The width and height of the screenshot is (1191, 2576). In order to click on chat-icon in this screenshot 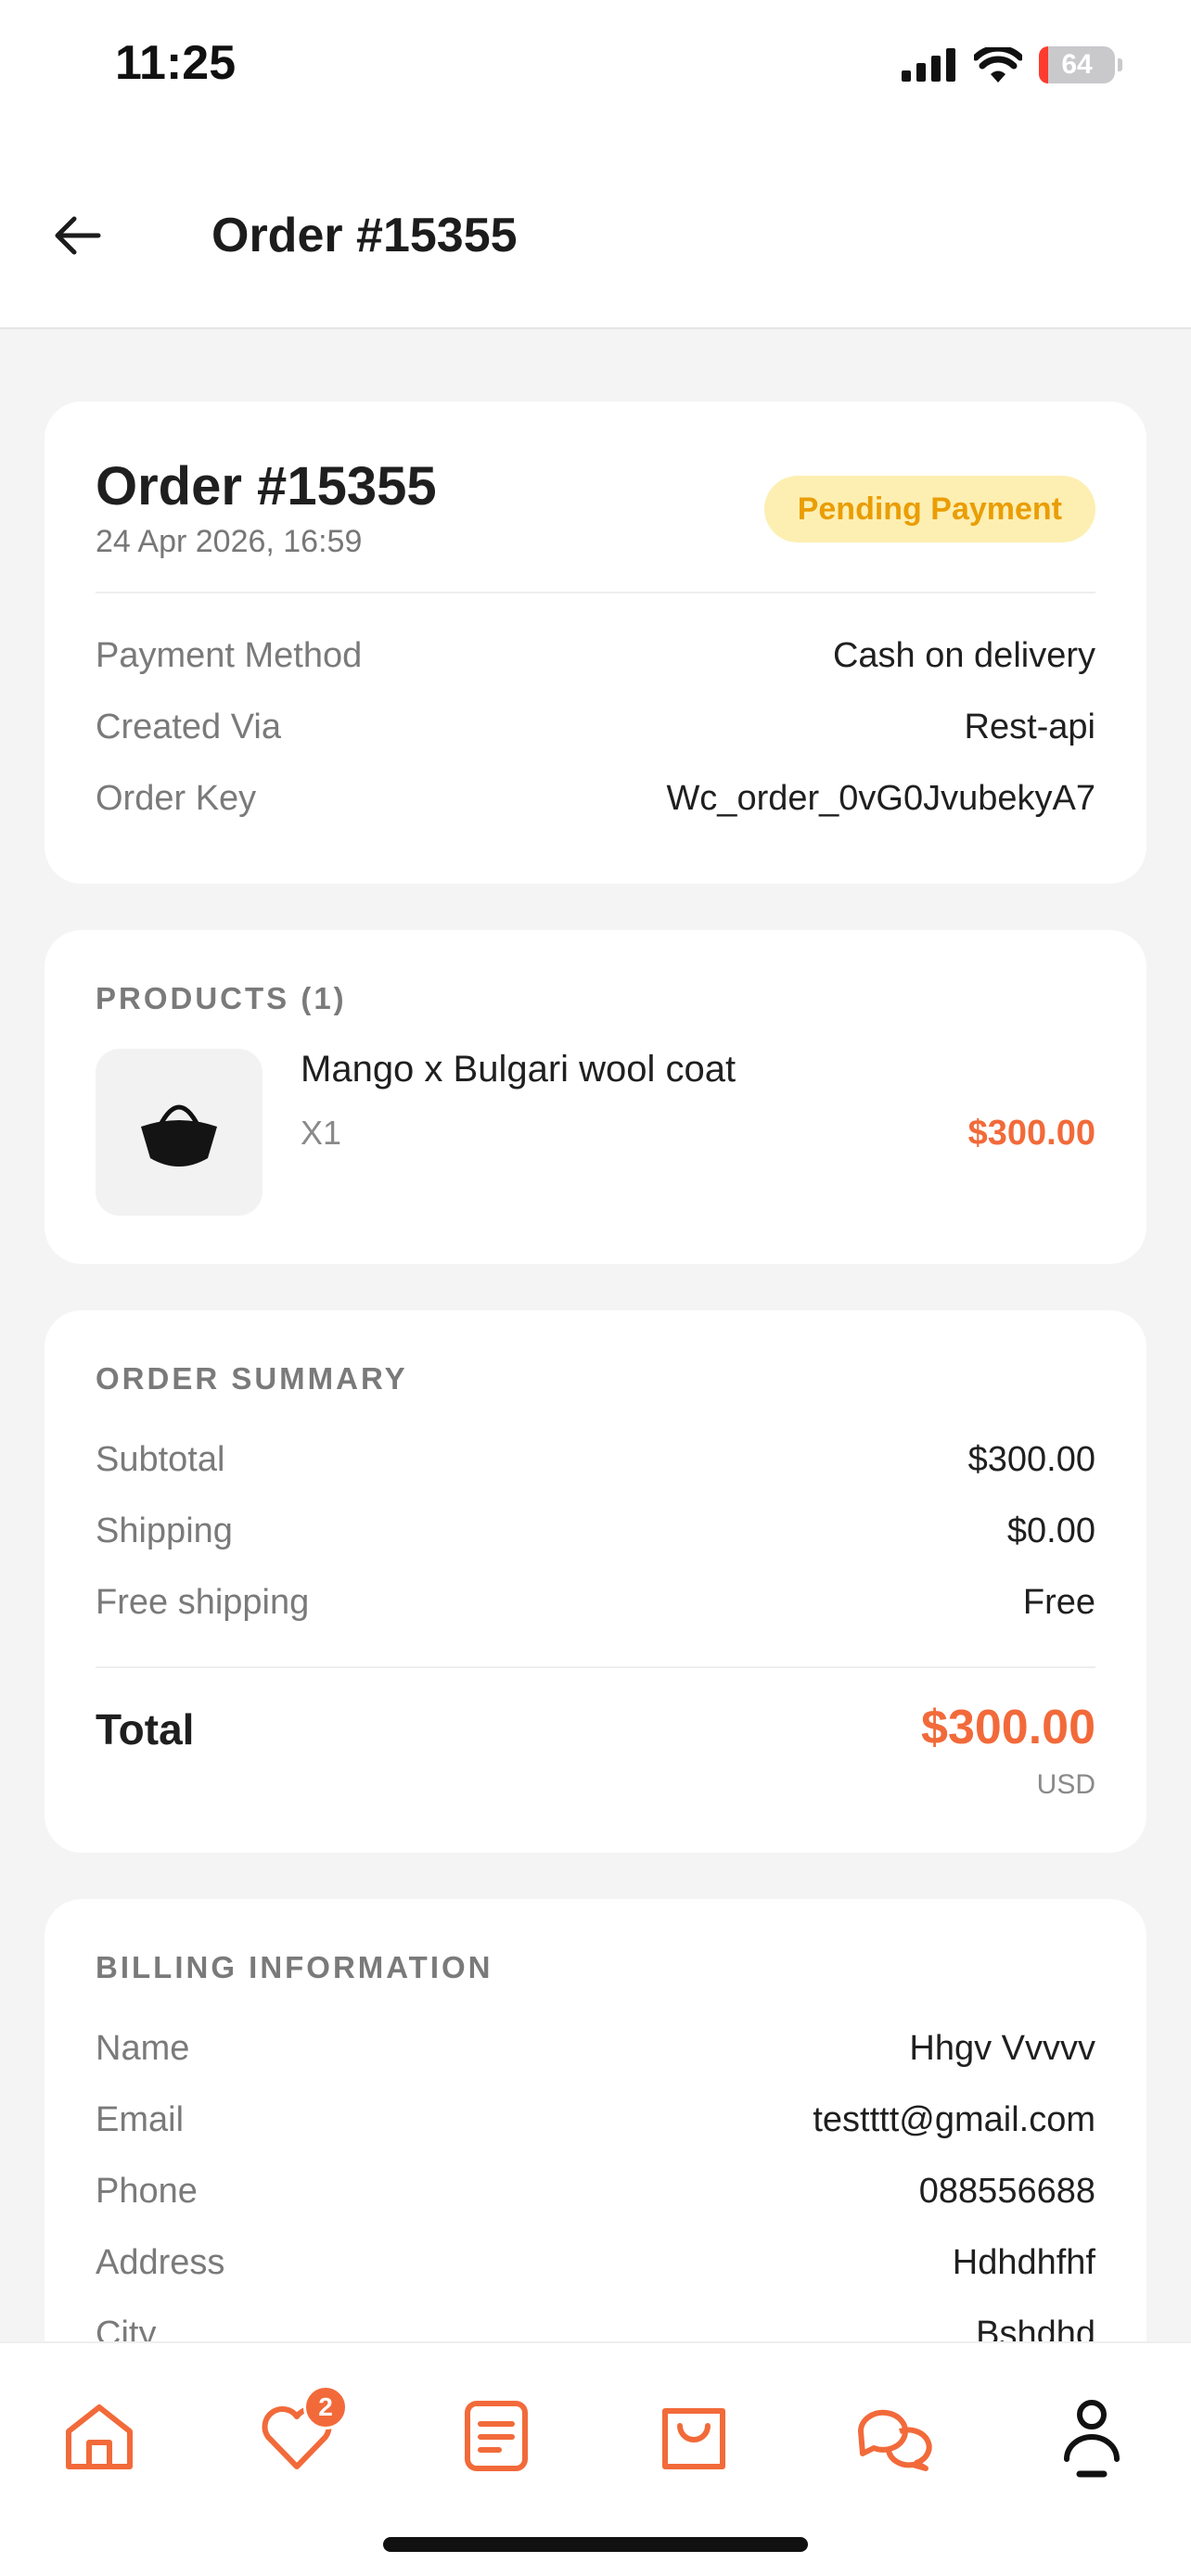, I will do `click(894, 2440)`.